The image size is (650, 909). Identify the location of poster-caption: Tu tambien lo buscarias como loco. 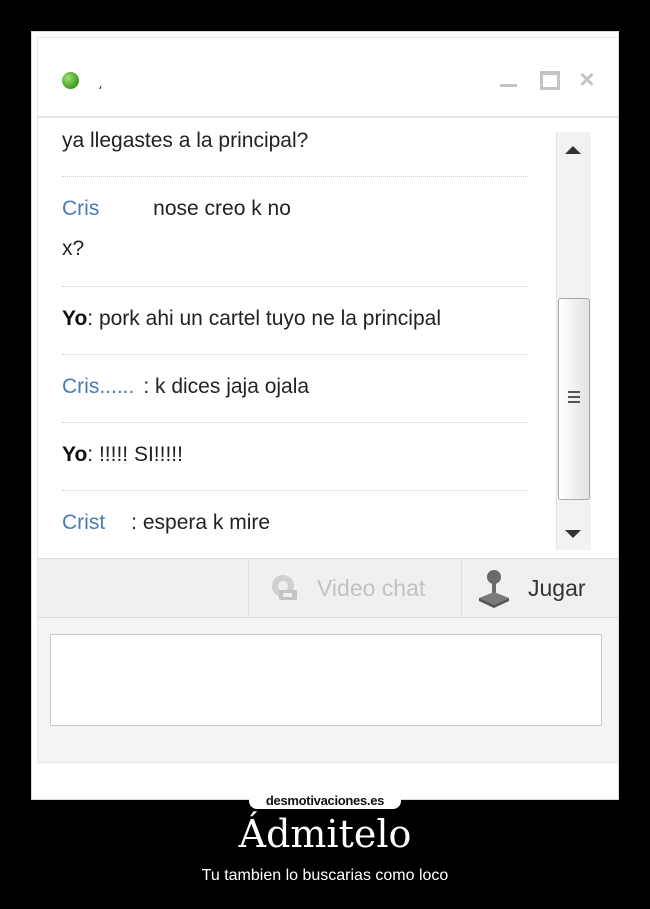
(325, 875).